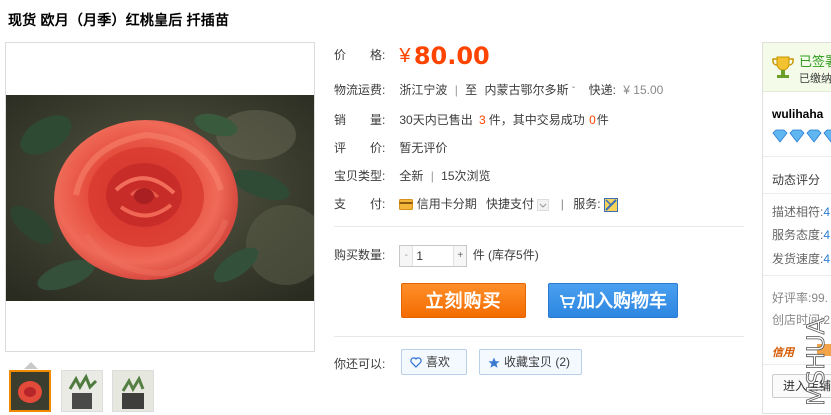  I want to click on sales-row: 销 量: 30天内已售出 3 件，其中交易成功 0件, so click(471, 119).